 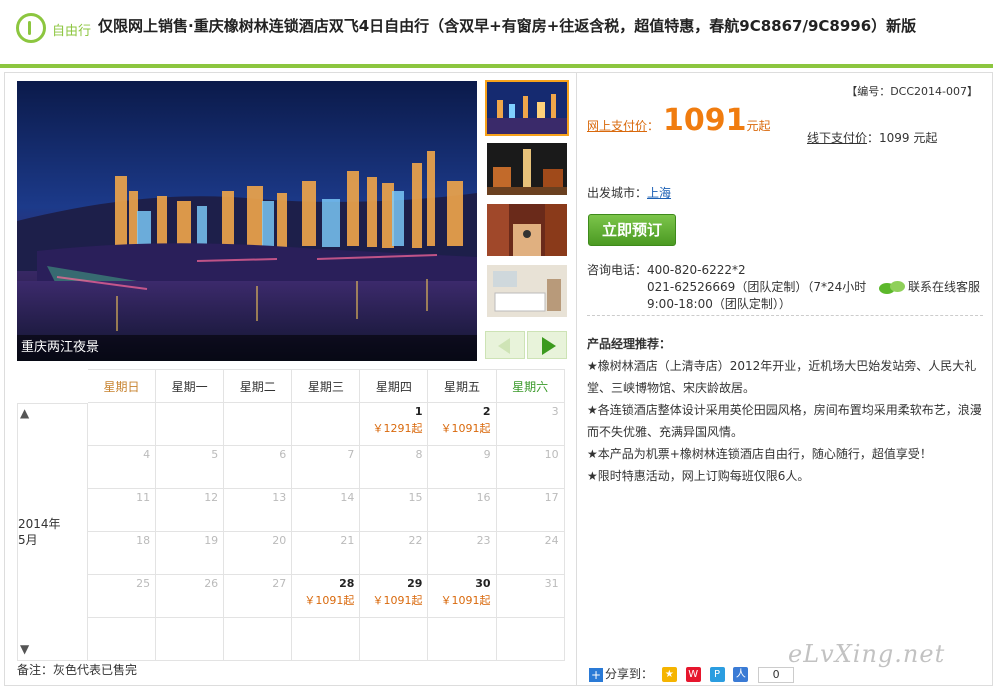 I want to click on month-year: 2014年, so click(x=39, y=524).